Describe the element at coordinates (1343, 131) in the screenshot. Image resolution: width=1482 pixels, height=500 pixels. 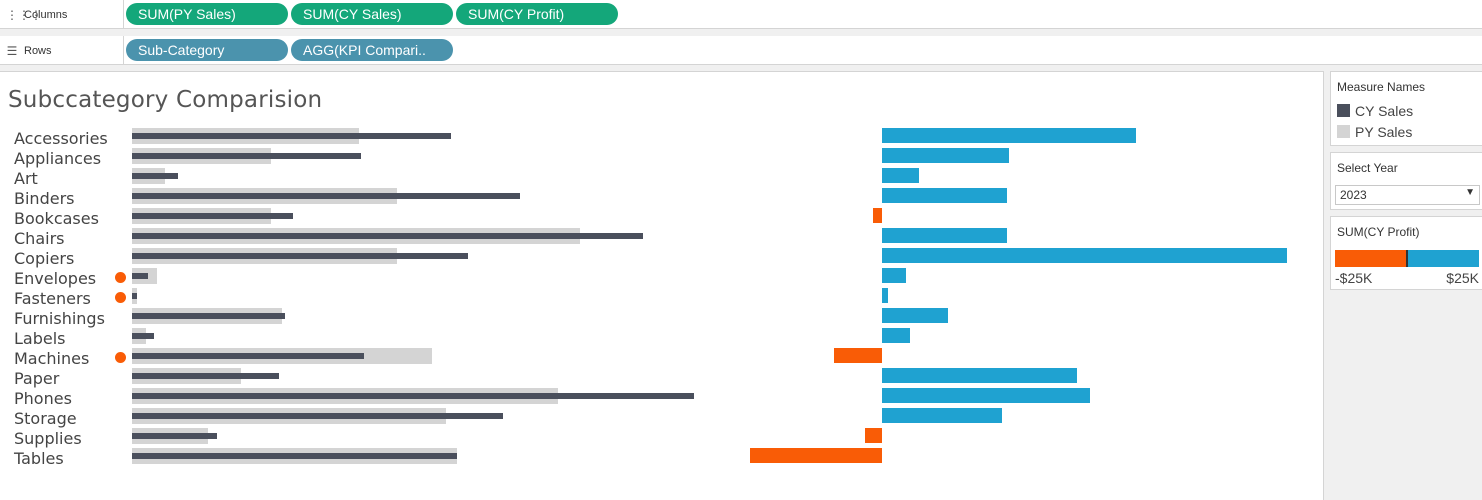
I see `py-sales-swatch` at that location.